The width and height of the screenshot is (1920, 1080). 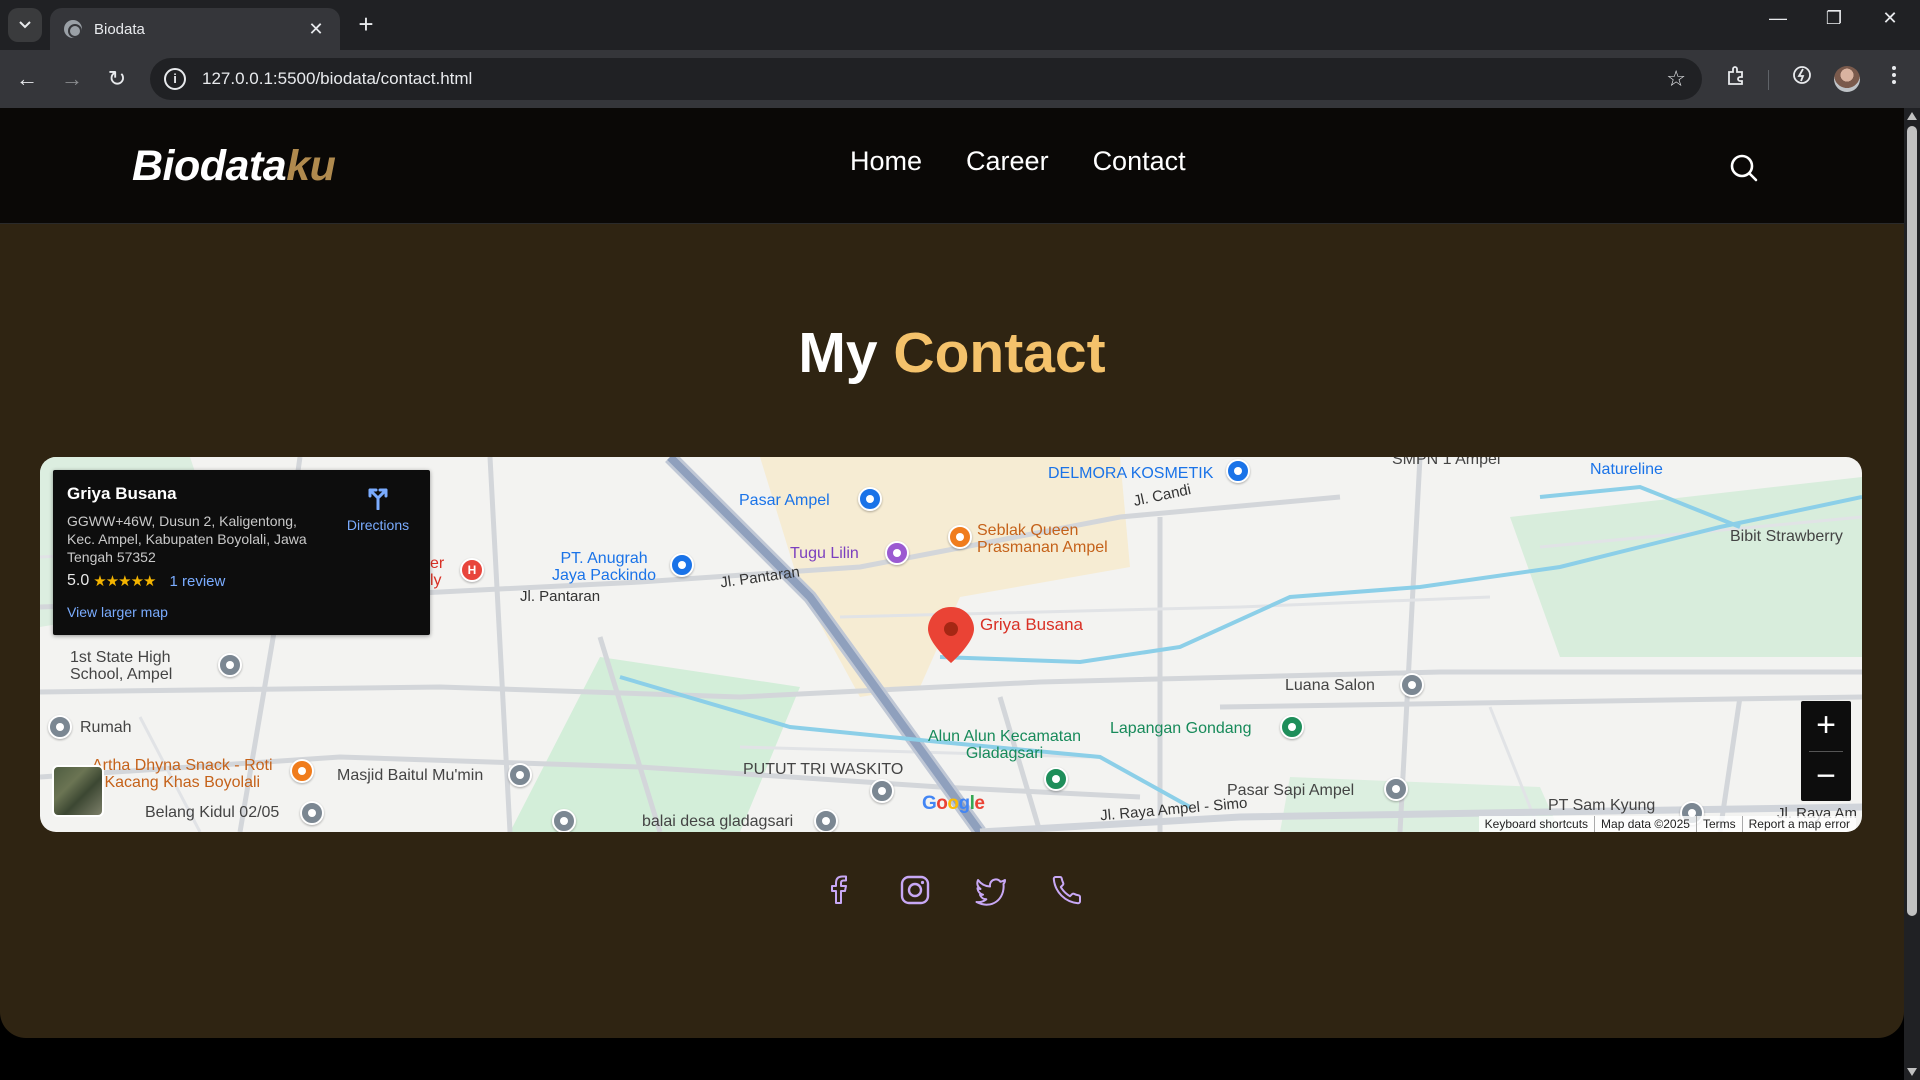 What do you see at coordinates (241, 581) in the screenshot?
I see `rating-row: 5.0 ★★★★★ 1 review` at bounding box center [241, 581].